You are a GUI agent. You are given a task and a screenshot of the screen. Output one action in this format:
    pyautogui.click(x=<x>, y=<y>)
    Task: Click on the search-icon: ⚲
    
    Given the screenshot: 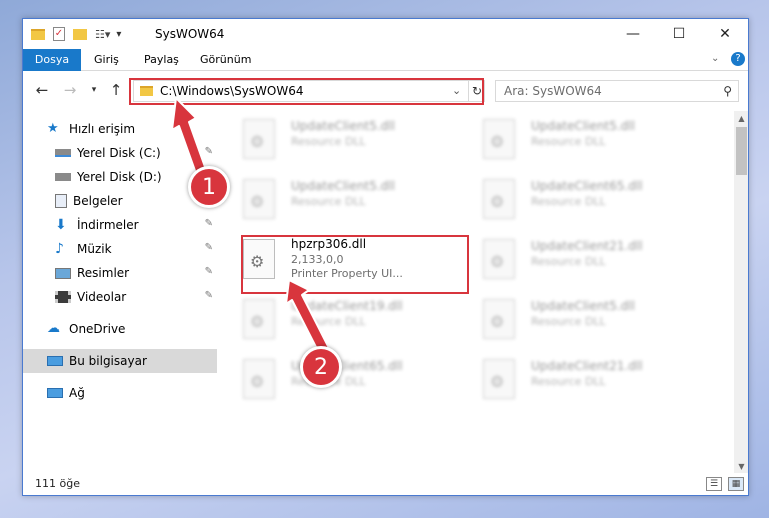 What is the action you would take?
    pyautogui.click(x=727, y=91)
    